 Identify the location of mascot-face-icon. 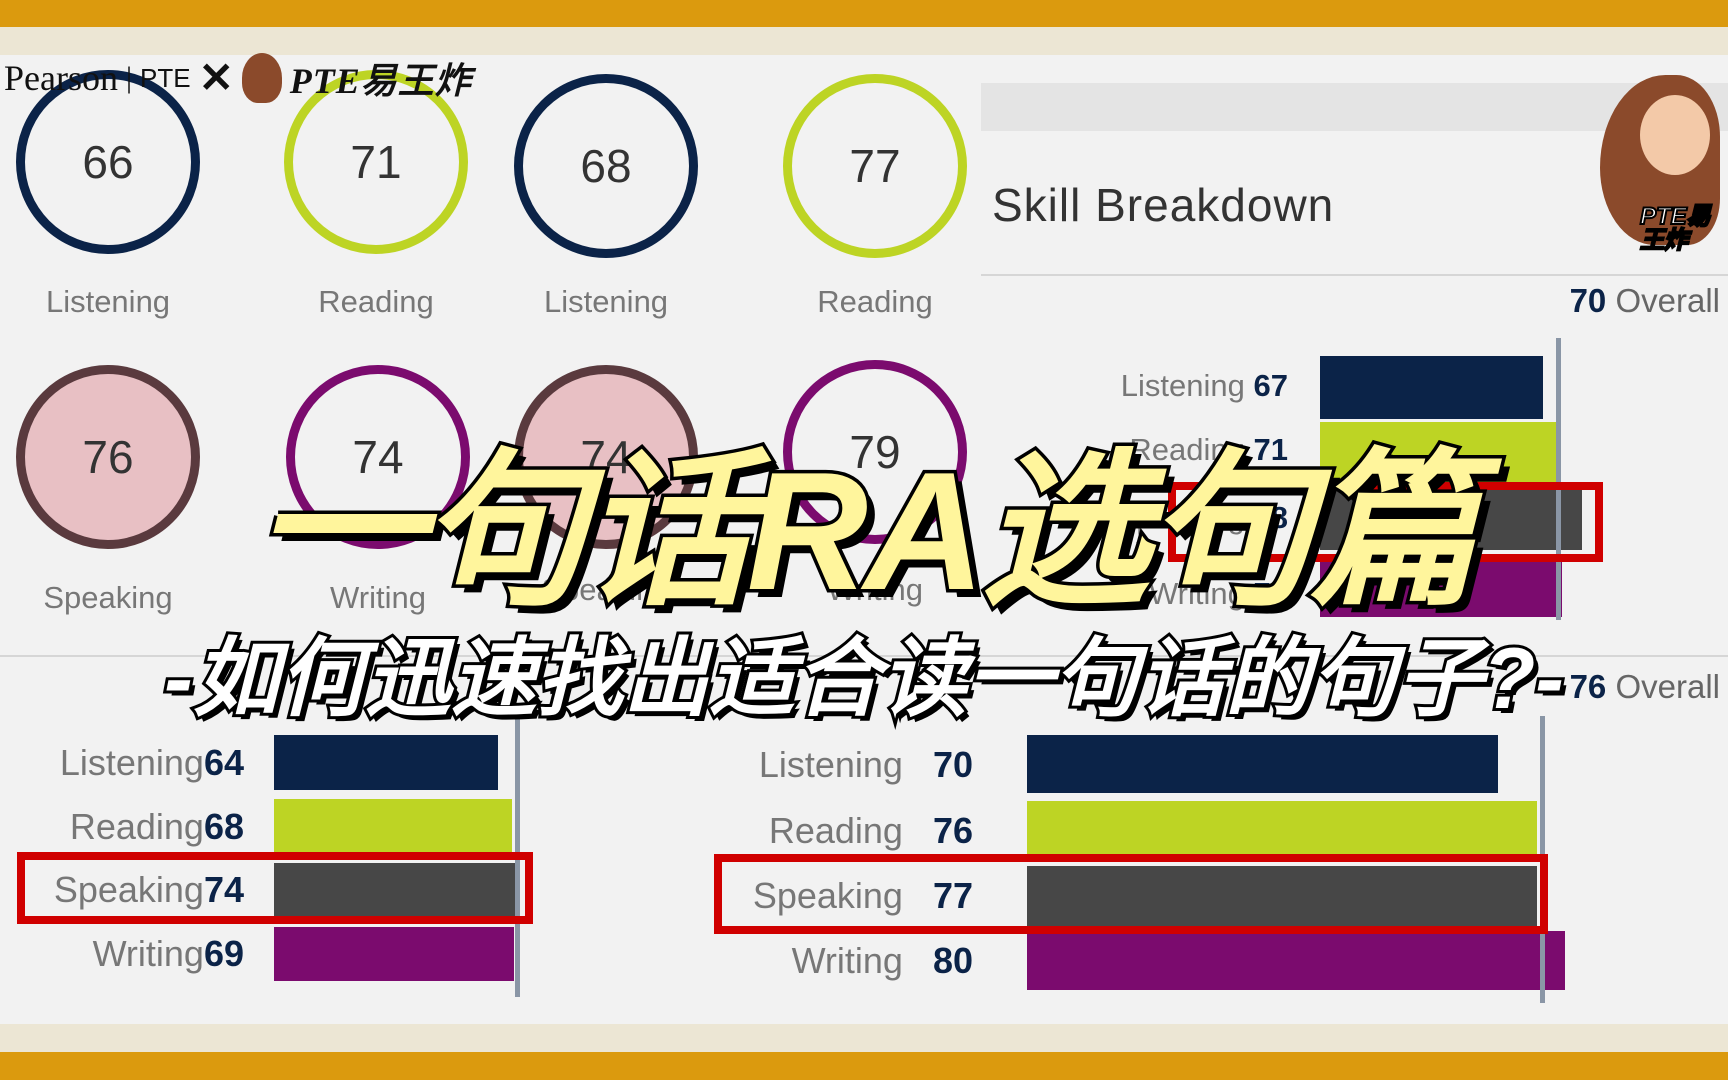
(1675, 135).